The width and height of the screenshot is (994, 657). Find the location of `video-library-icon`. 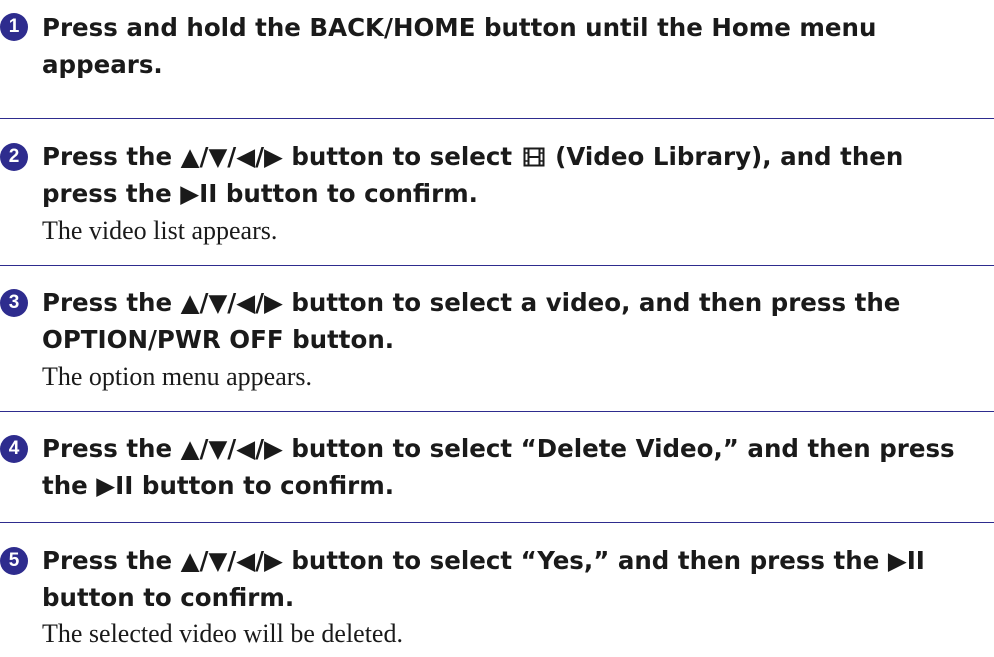

video-library-icon is located at coordinates (534, 159).